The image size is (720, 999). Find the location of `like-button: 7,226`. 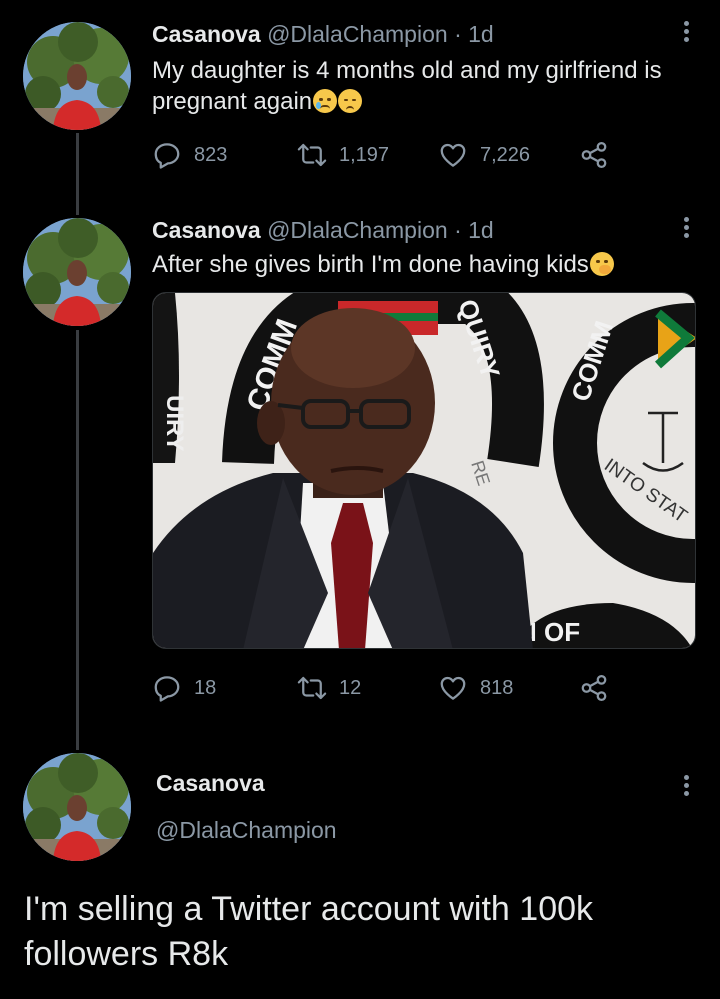

like-button: 7,226 is located at coordinates (484, 155).